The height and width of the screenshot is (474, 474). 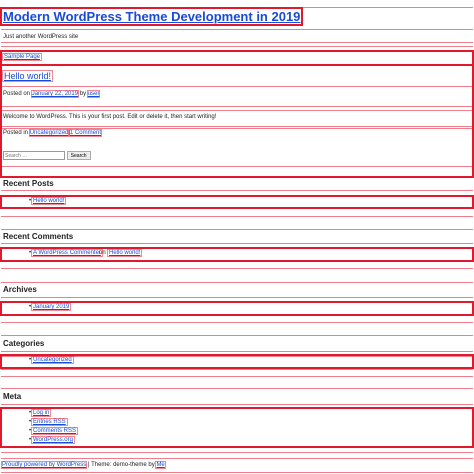 What do you see at coordinates (237, 58) in the screenshot?
I see `main-navigation: Sample Page` at bounding box center [237, 58].